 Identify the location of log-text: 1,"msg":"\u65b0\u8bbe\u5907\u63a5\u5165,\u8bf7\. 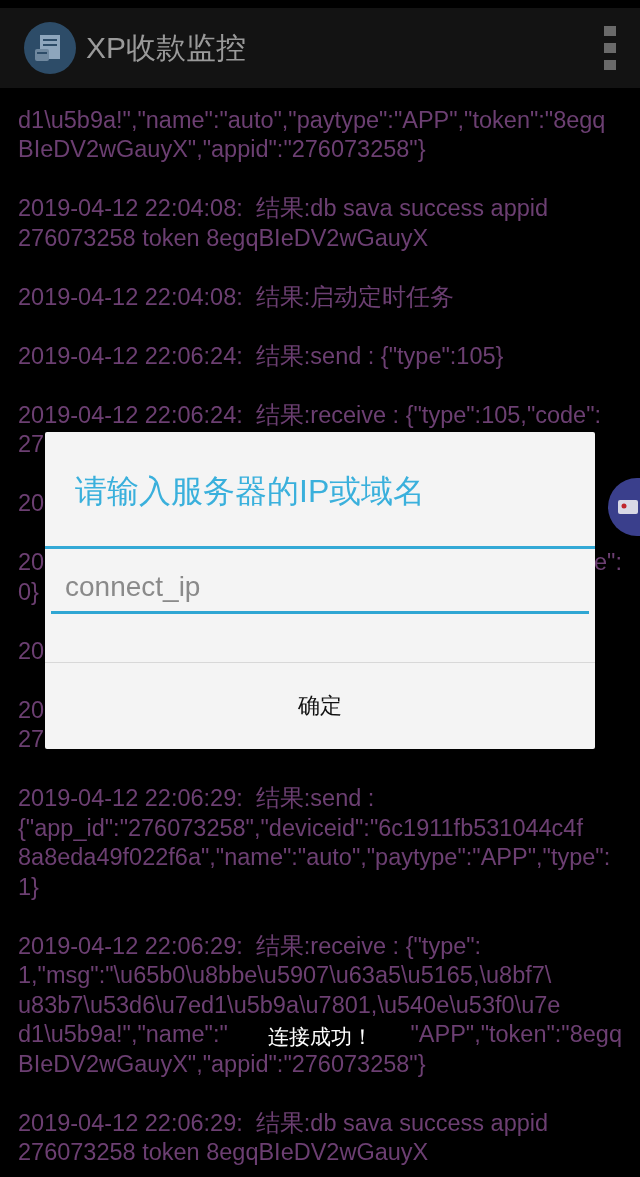
(285, 975).